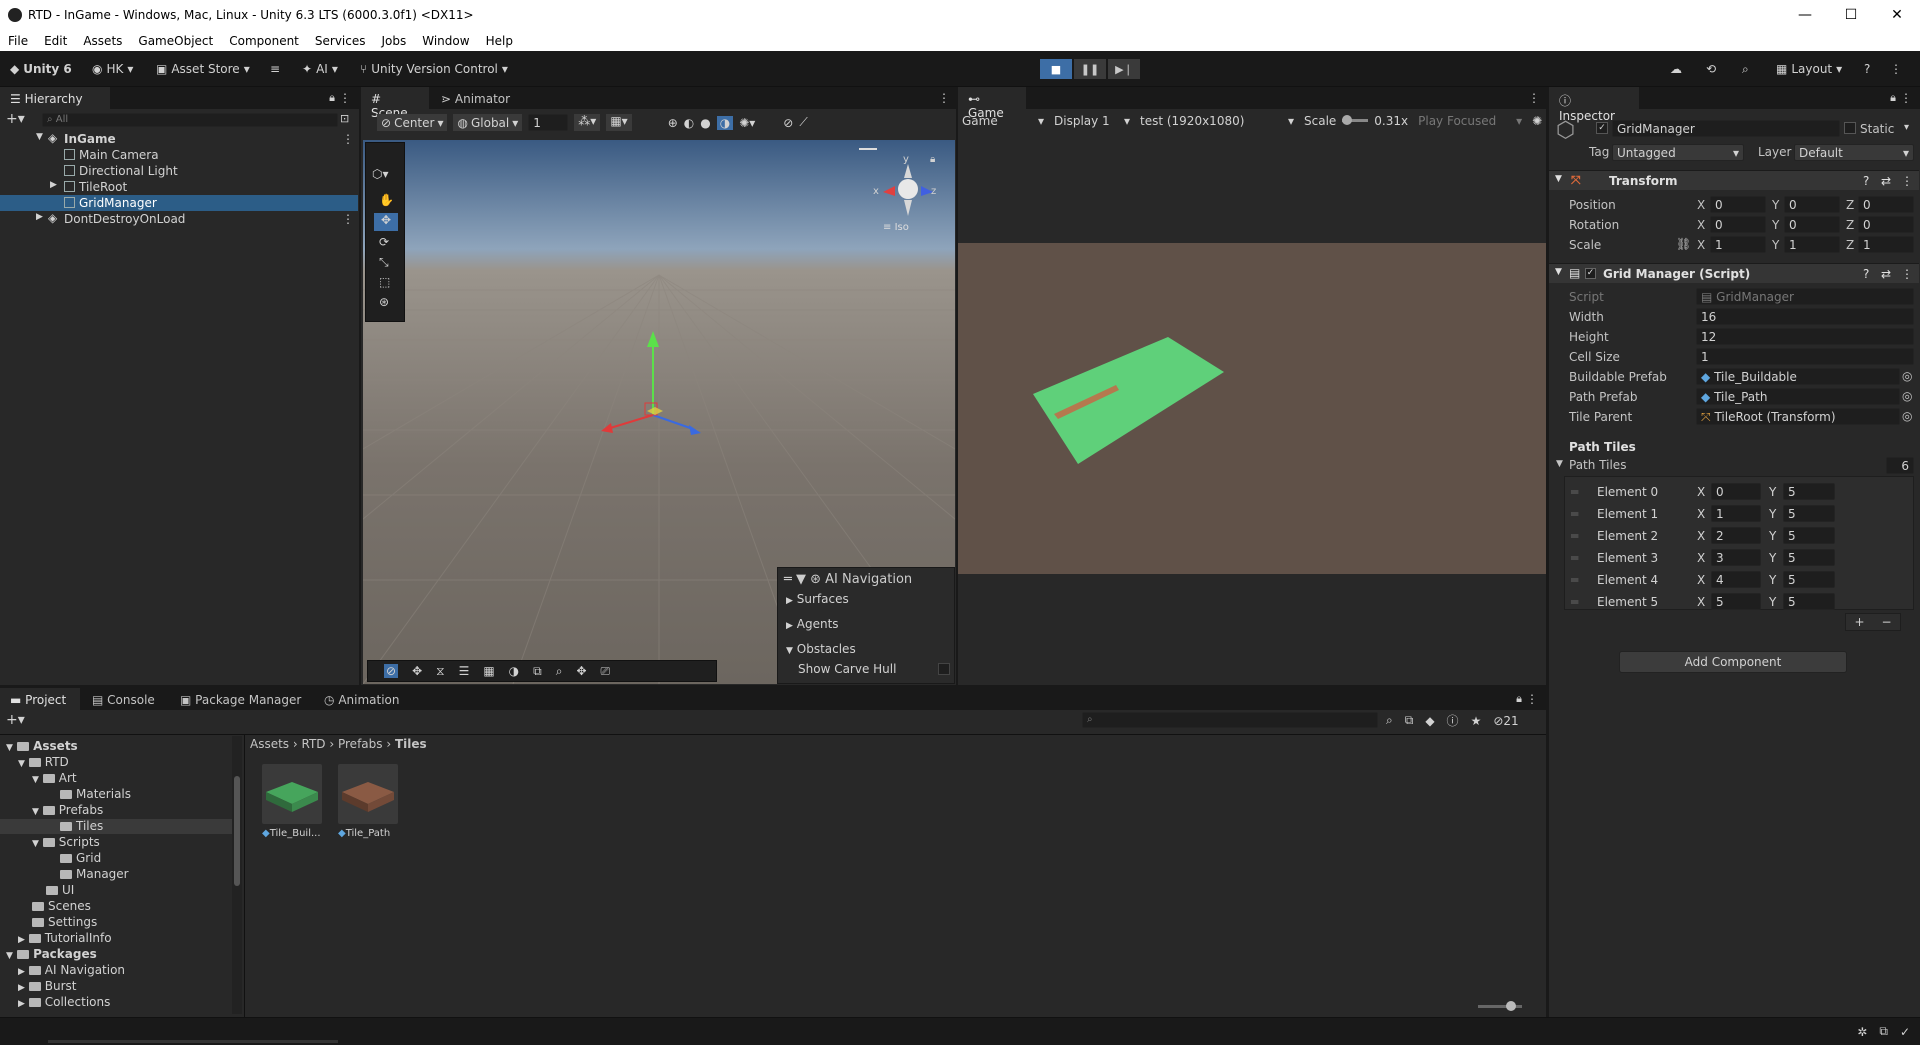  What do you see at coordinates (992, 103) in the screenshot?
I see `tab-game: ⊷ Game` at bounding box center [992, 103].